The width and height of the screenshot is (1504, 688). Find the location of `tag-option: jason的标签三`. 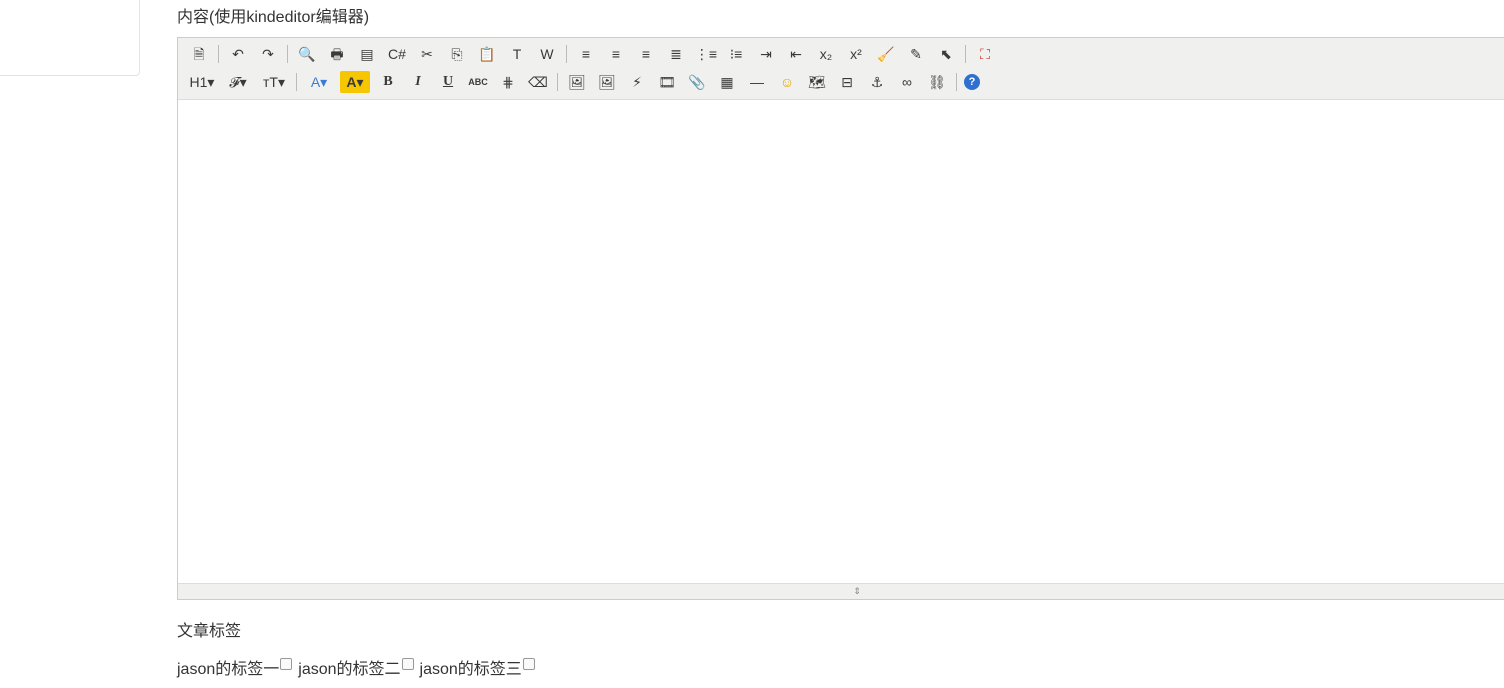

tag-option: jason的标签三 is located at coordinates (477, 667).